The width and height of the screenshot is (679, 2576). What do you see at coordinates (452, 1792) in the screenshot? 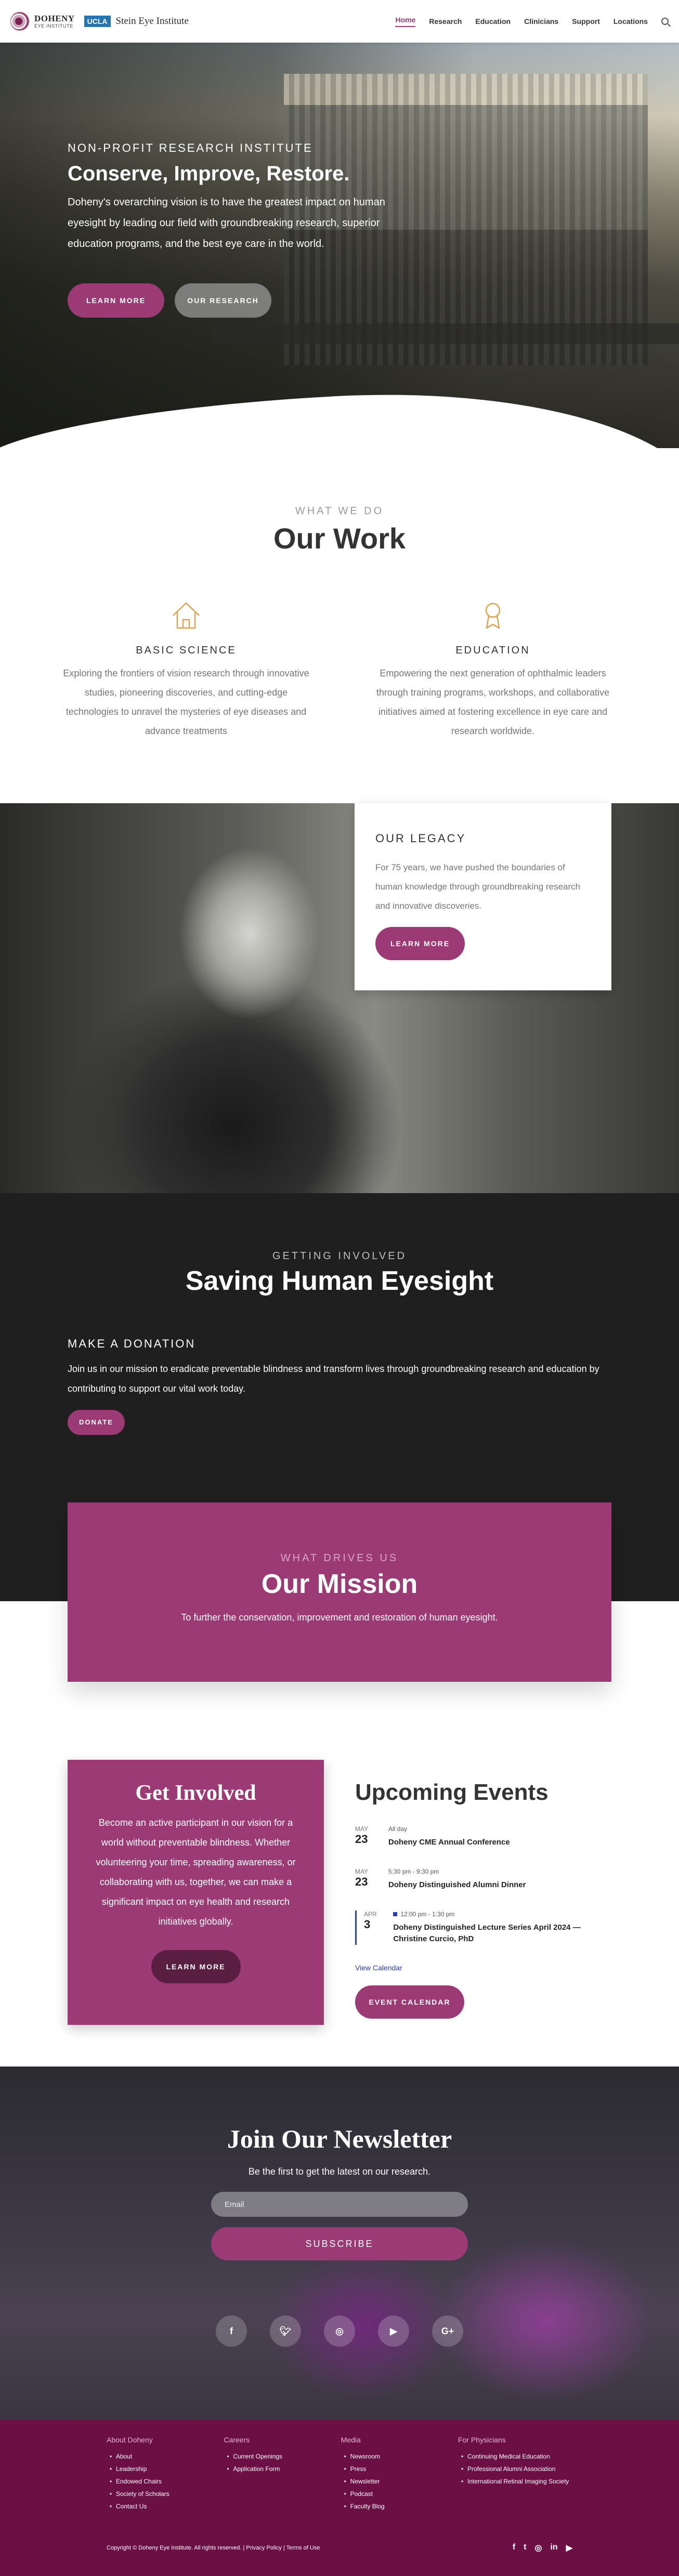
I see `events-title: Upcoming Events` at bounding box center [452, 1792].